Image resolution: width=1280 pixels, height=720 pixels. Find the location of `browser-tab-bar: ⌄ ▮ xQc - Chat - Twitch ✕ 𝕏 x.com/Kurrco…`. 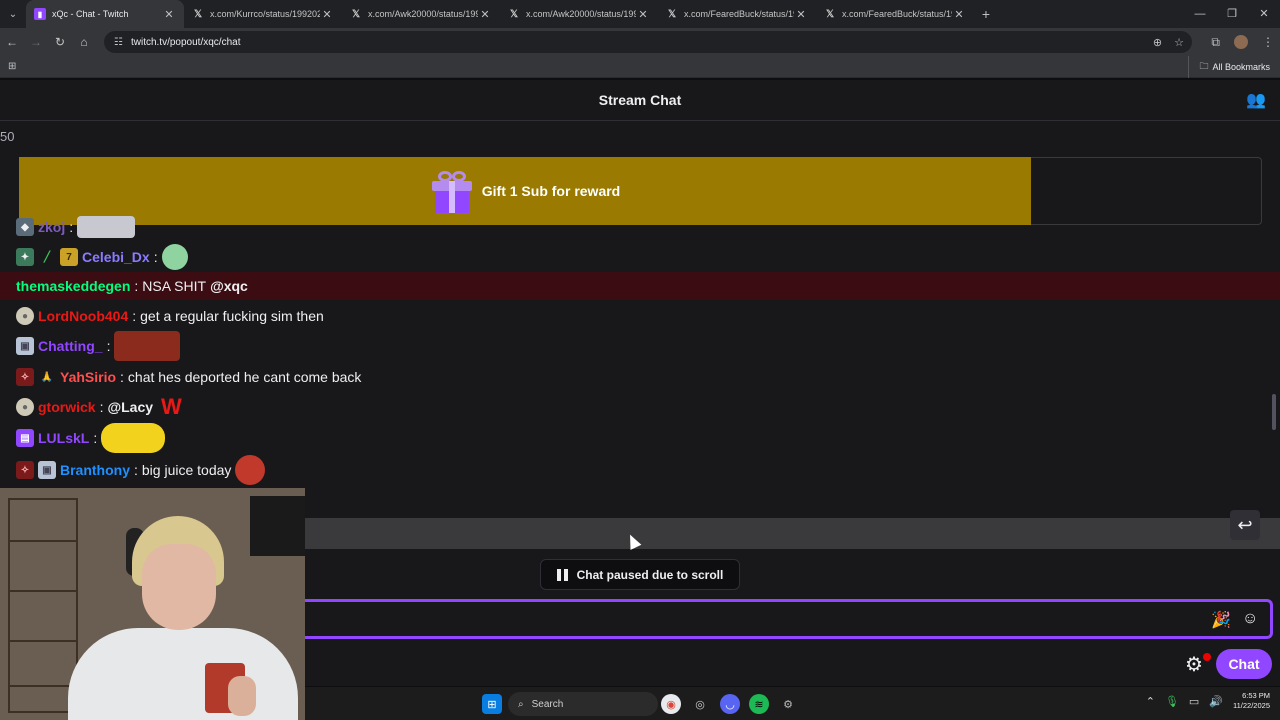

browser-tab-bar: ⌄ ▮ xQc - Chat - Twitch ✕ 𝕏 x.com/Kurrco… is located at coordinates (640, 14).